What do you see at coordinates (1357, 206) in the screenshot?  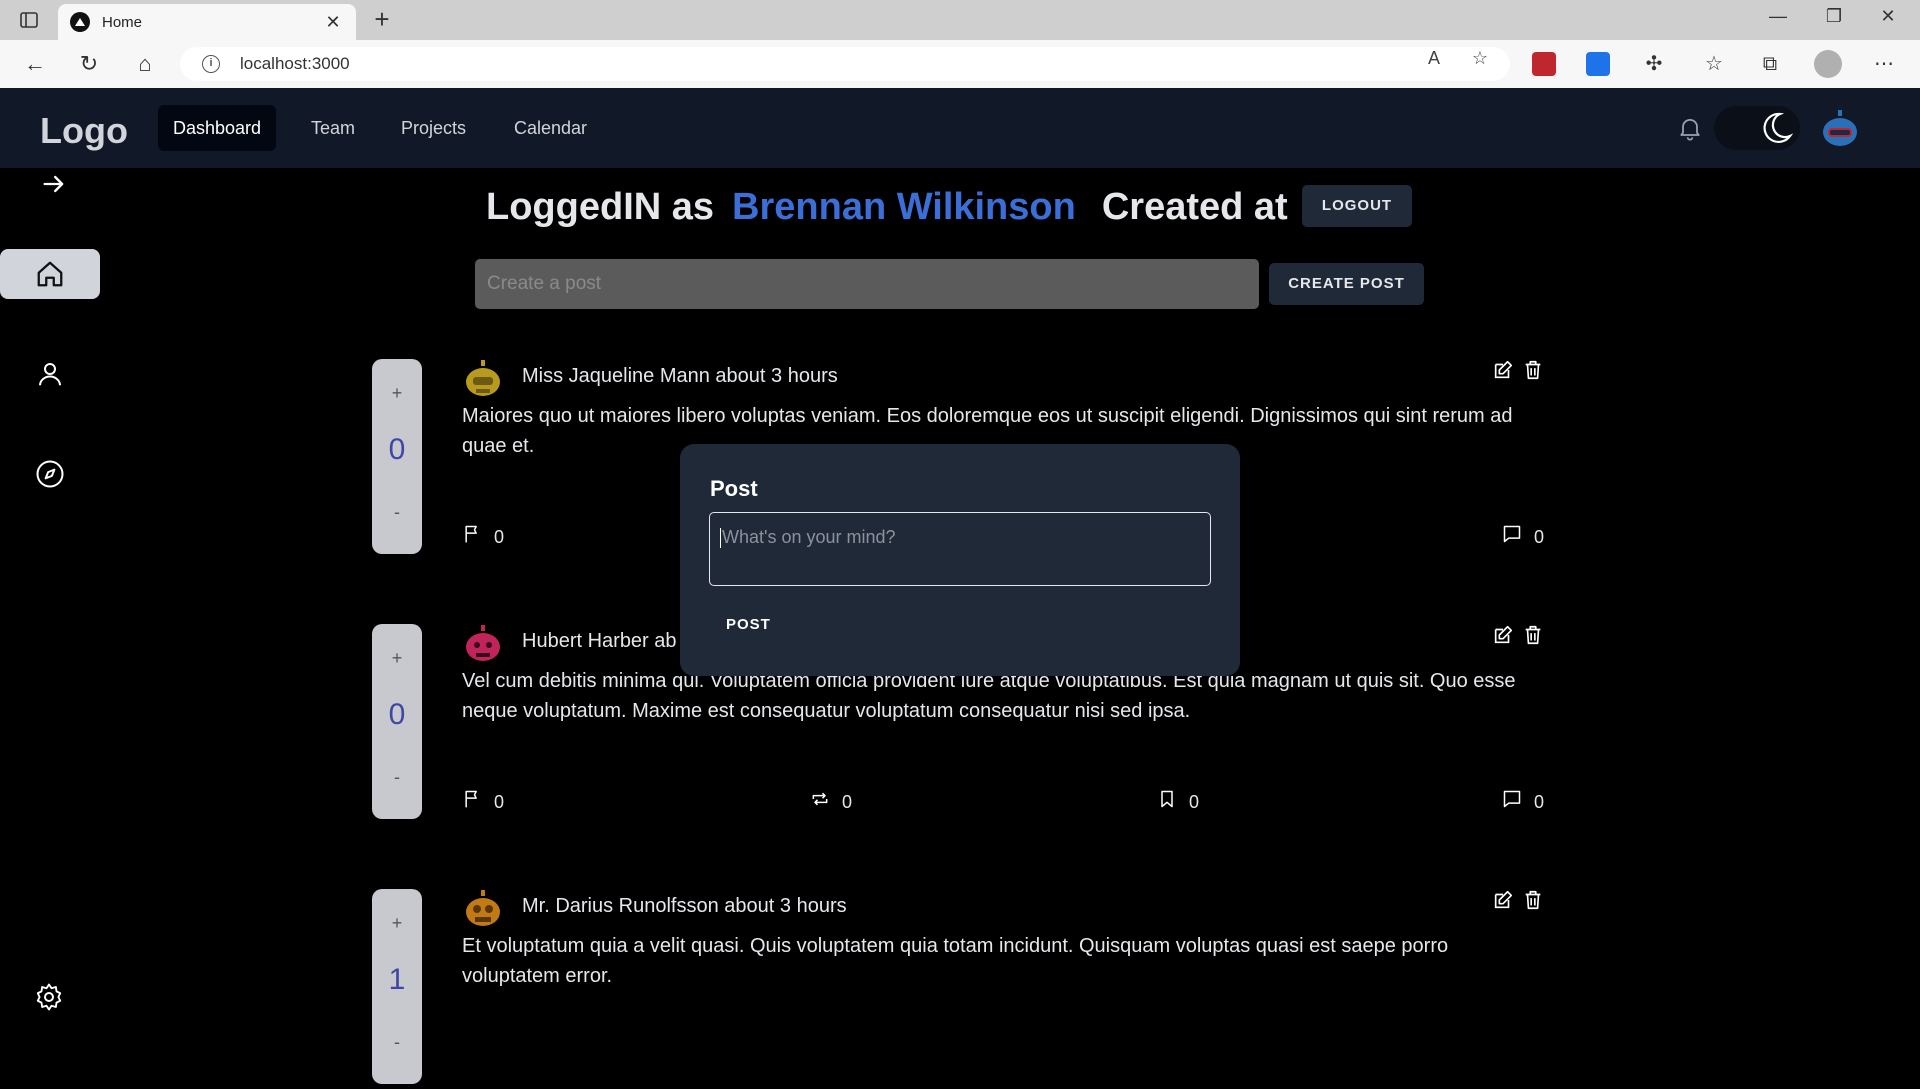 I see `logout-button: LOGOUT` at bounding box center [1357, 206].